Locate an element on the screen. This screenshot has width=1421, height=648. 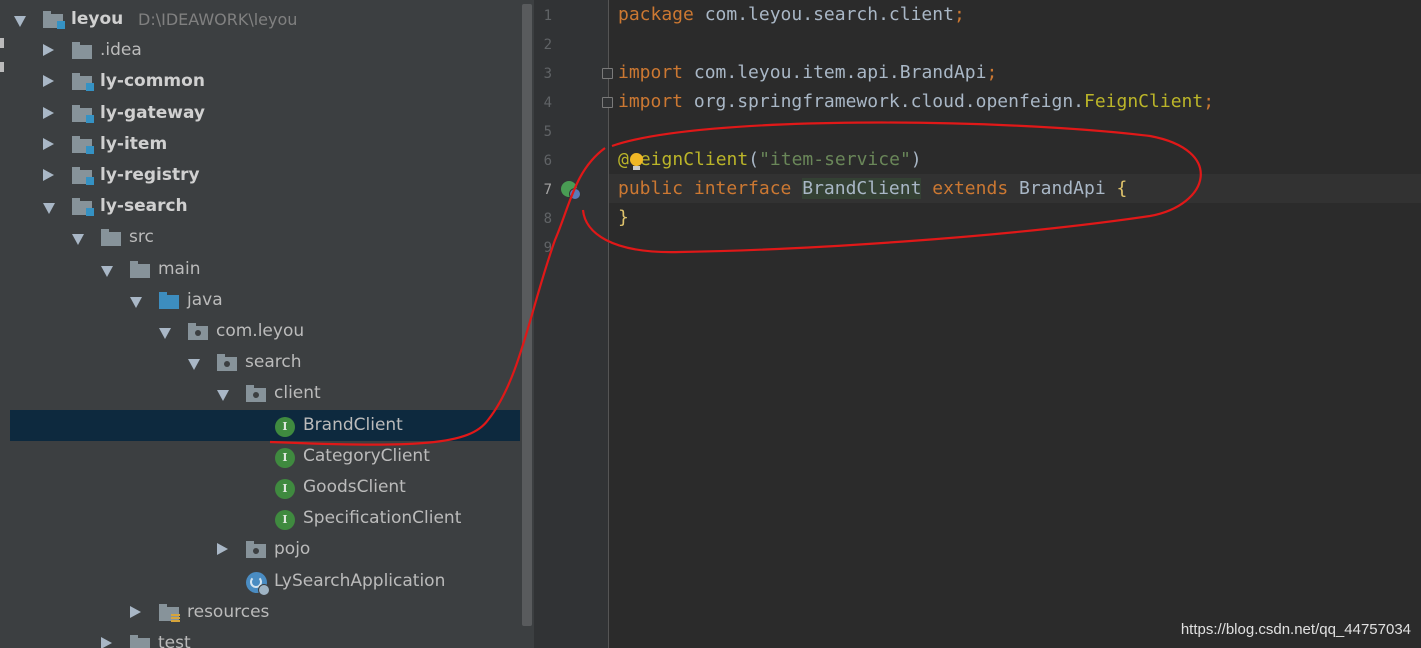
tree-node-label: leyou is located at coordinates (97, 19).